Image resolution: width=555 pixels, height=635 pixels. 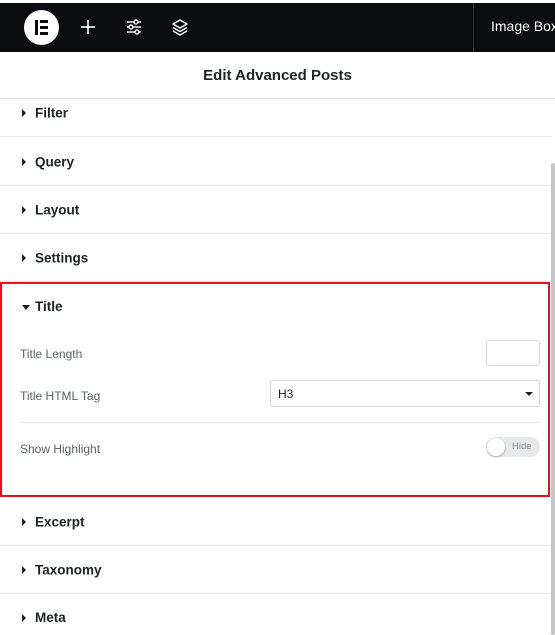 I want to click on section-meta: Meta, so click(x=276, y=614).